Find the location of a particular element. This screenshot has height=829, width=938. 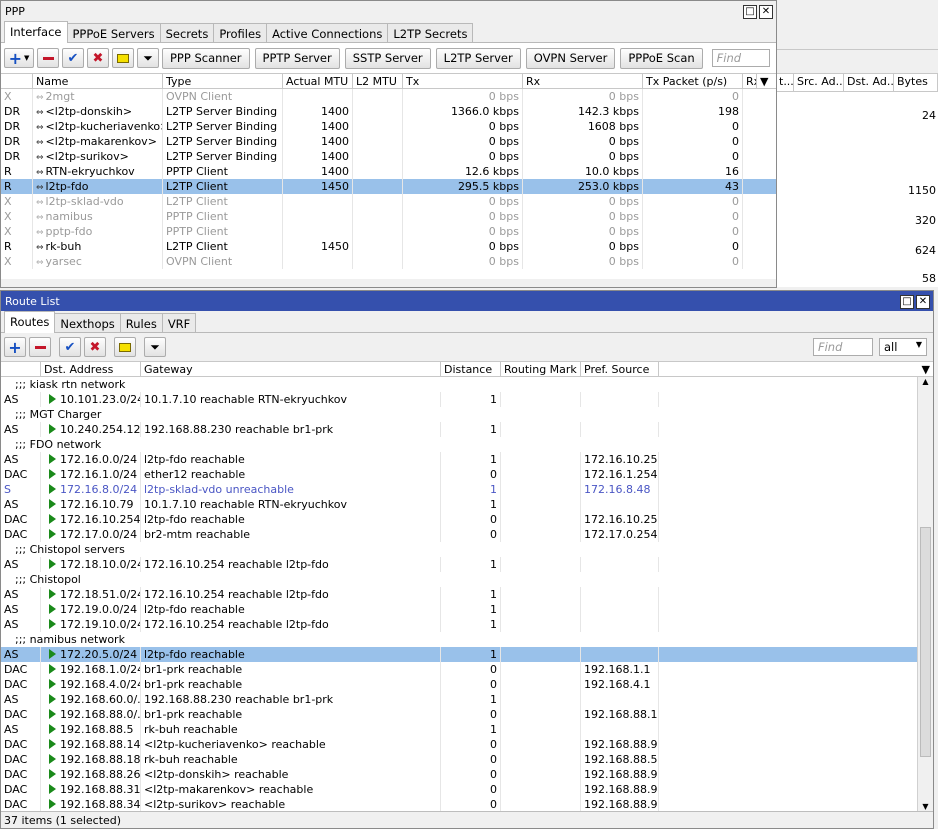

col-header-actual-mtu: Actual MTU is located at coordinates (318, 81).